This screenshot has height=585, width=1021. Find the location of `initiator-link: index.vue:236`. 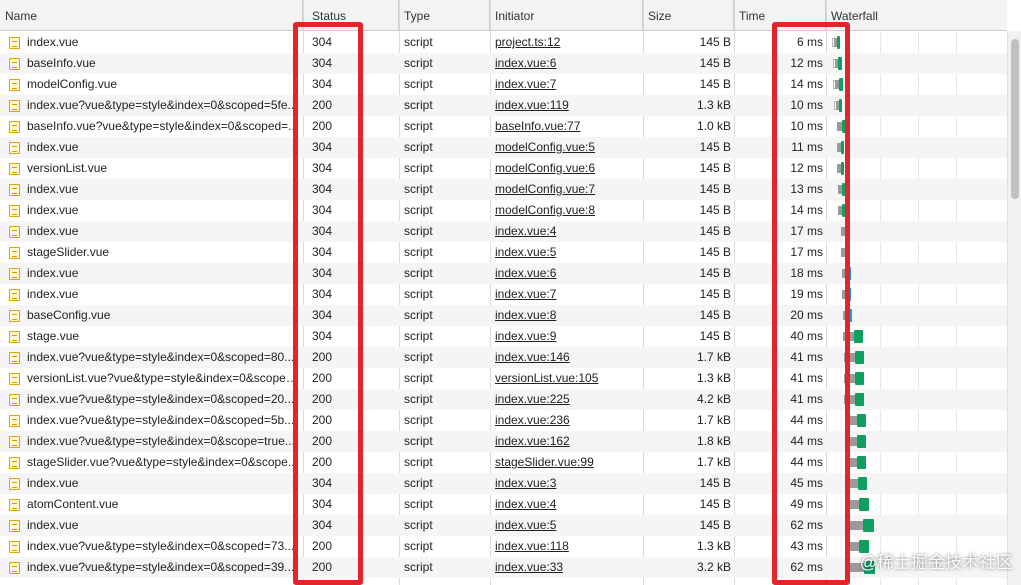

initiator-link: index.vue:236 is located at coordinates (567, 420).